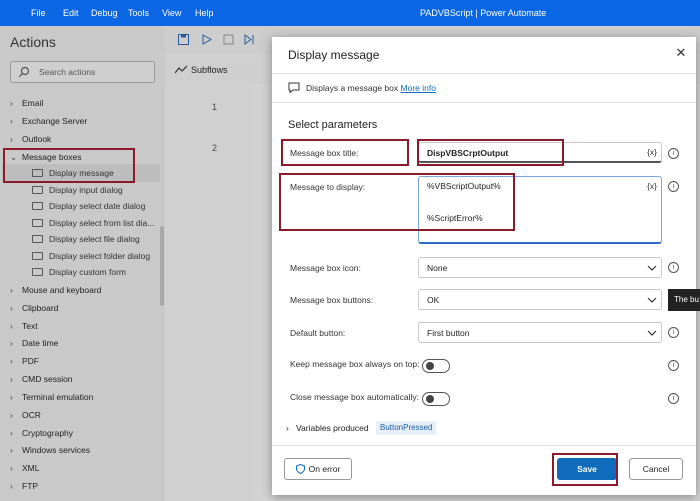 This screenshot has width=700, height=501. Describe the element at coordinates (67, 72) in the screenshot. I see `search-placeholder: Search actions` at that location.